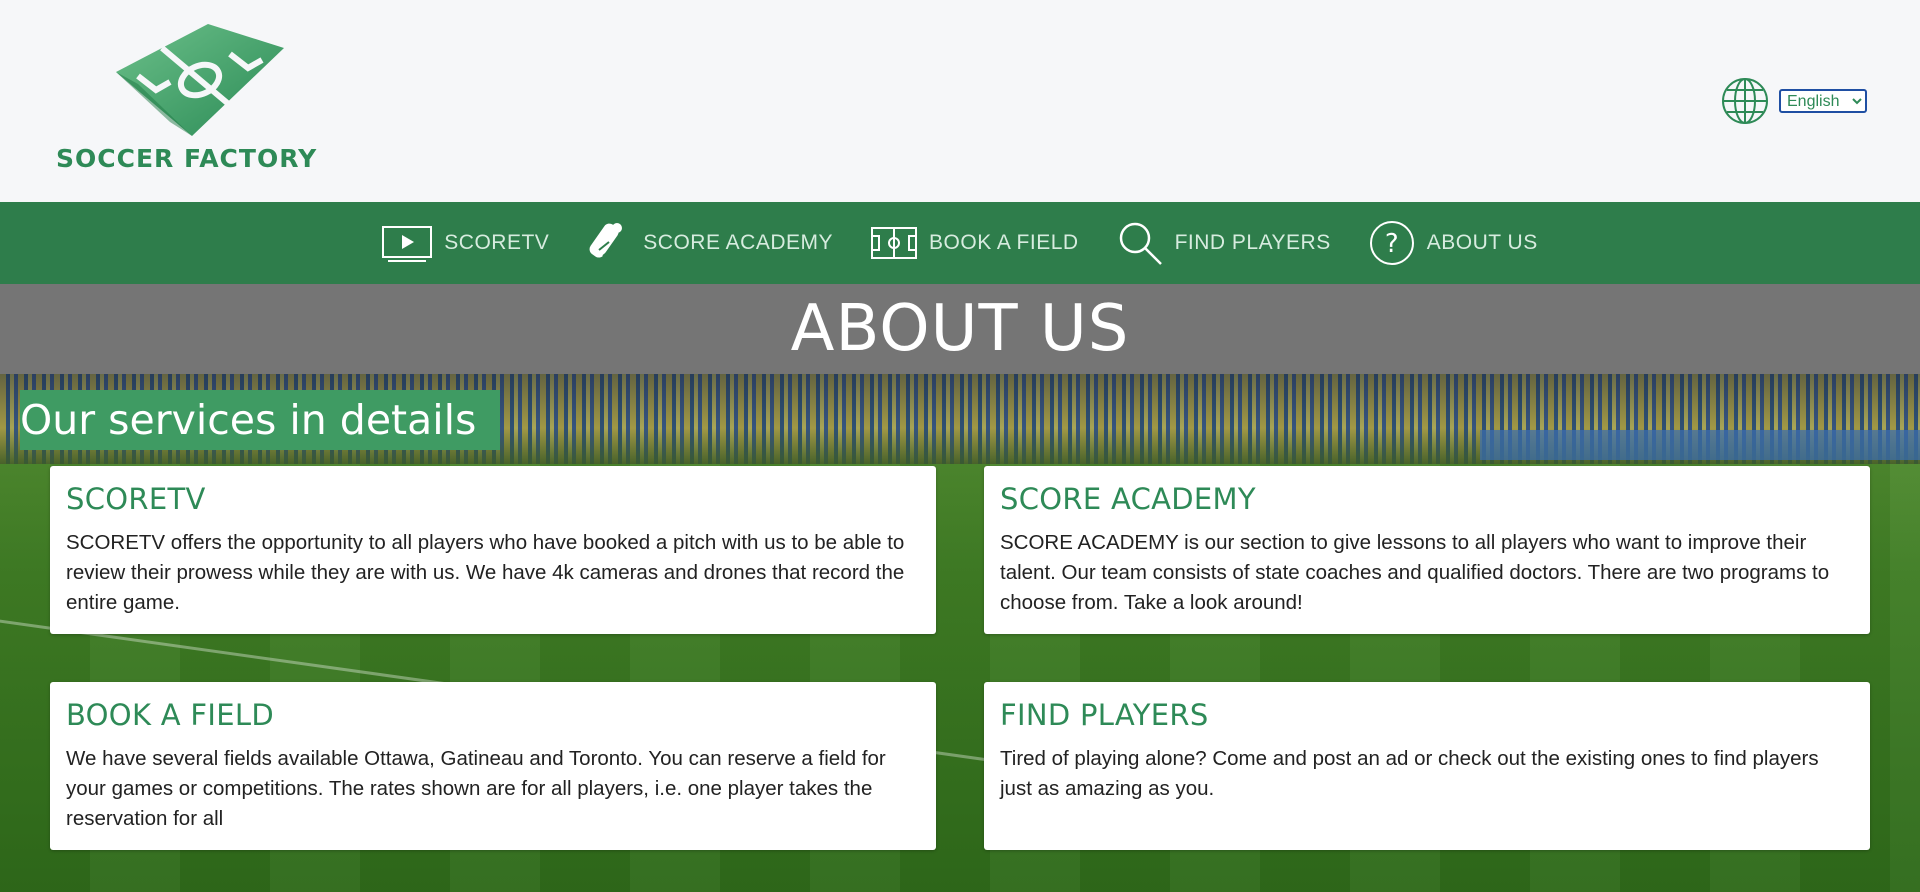 This screenshot has height=892, width=1920. Describe the element at coordinates (738, 242) in the screenshot. I see `nav-label-score-academy: SCORE ACADEMY` at that location.